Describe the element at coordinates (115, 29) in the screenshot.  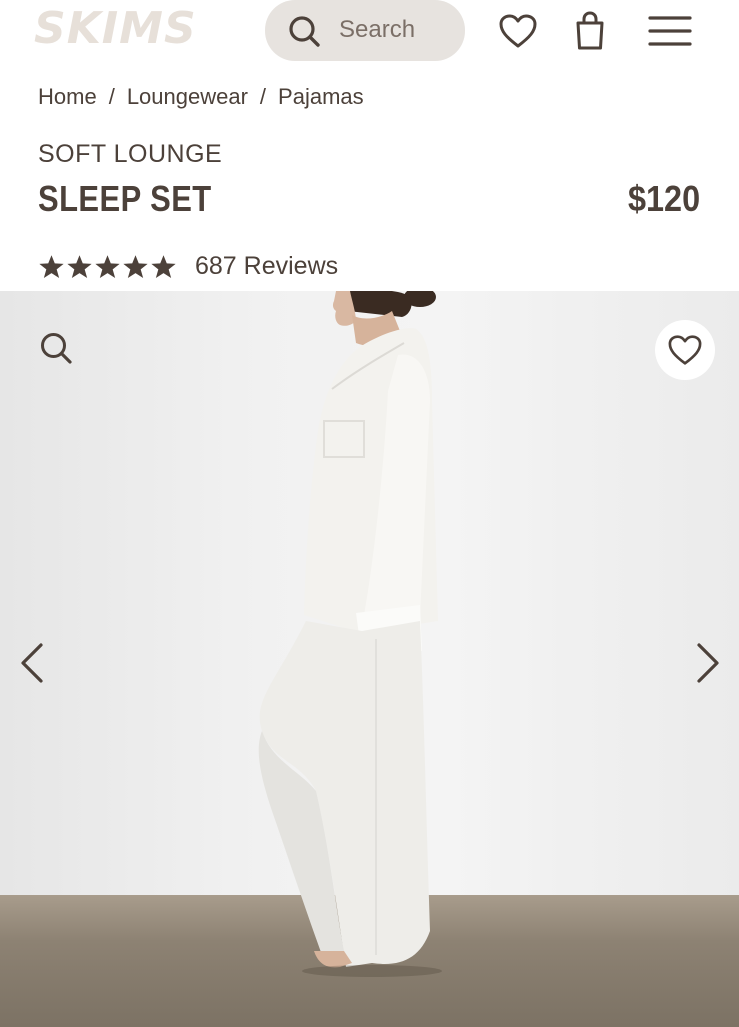
I see `brand-logo: SKIMS` at that location.